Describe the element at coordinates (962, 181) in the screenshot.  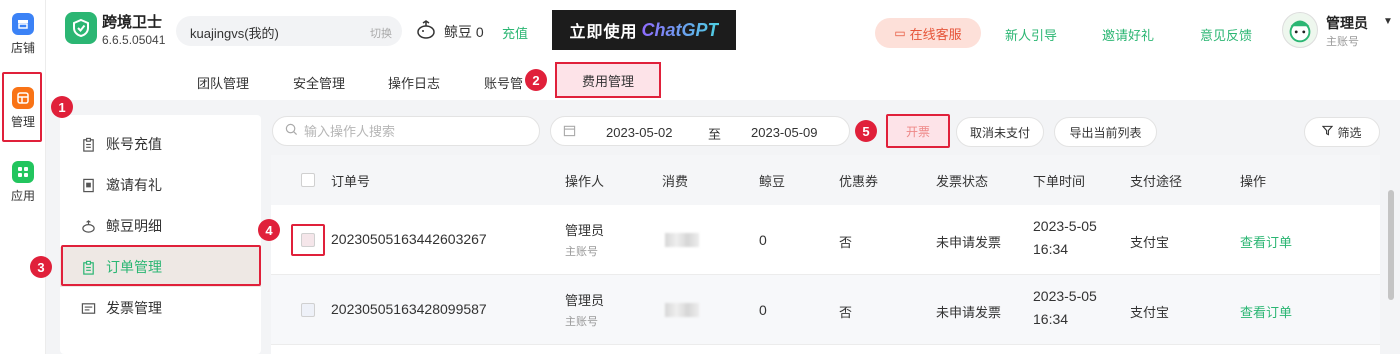
I see `col-invoice-status: 发票状态` at that location.